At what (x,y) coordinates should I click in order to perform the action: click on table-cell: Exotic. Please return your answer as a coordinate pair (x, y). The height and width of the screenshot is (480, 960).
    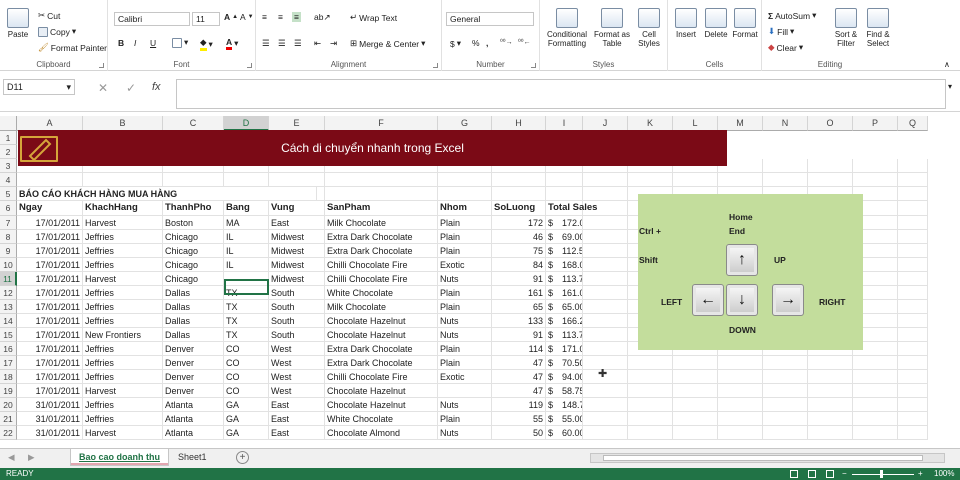
    Looking at the image, I should click on (465, 377).